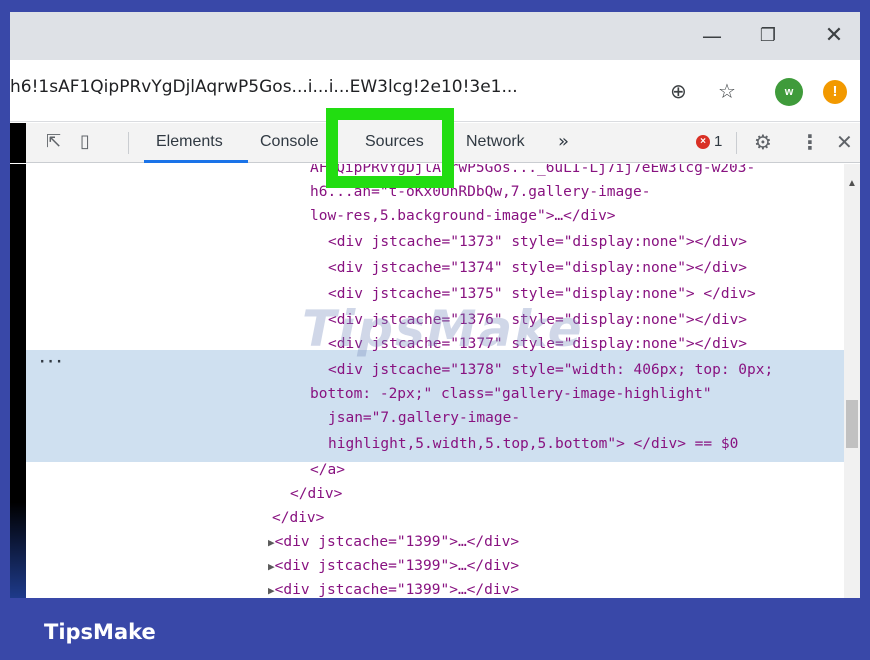 The width and height of the screenshot is (870, 660). Describe the element at coordinates (712, 36) in the screenshot. I see `minimize-icon: —` at that location.